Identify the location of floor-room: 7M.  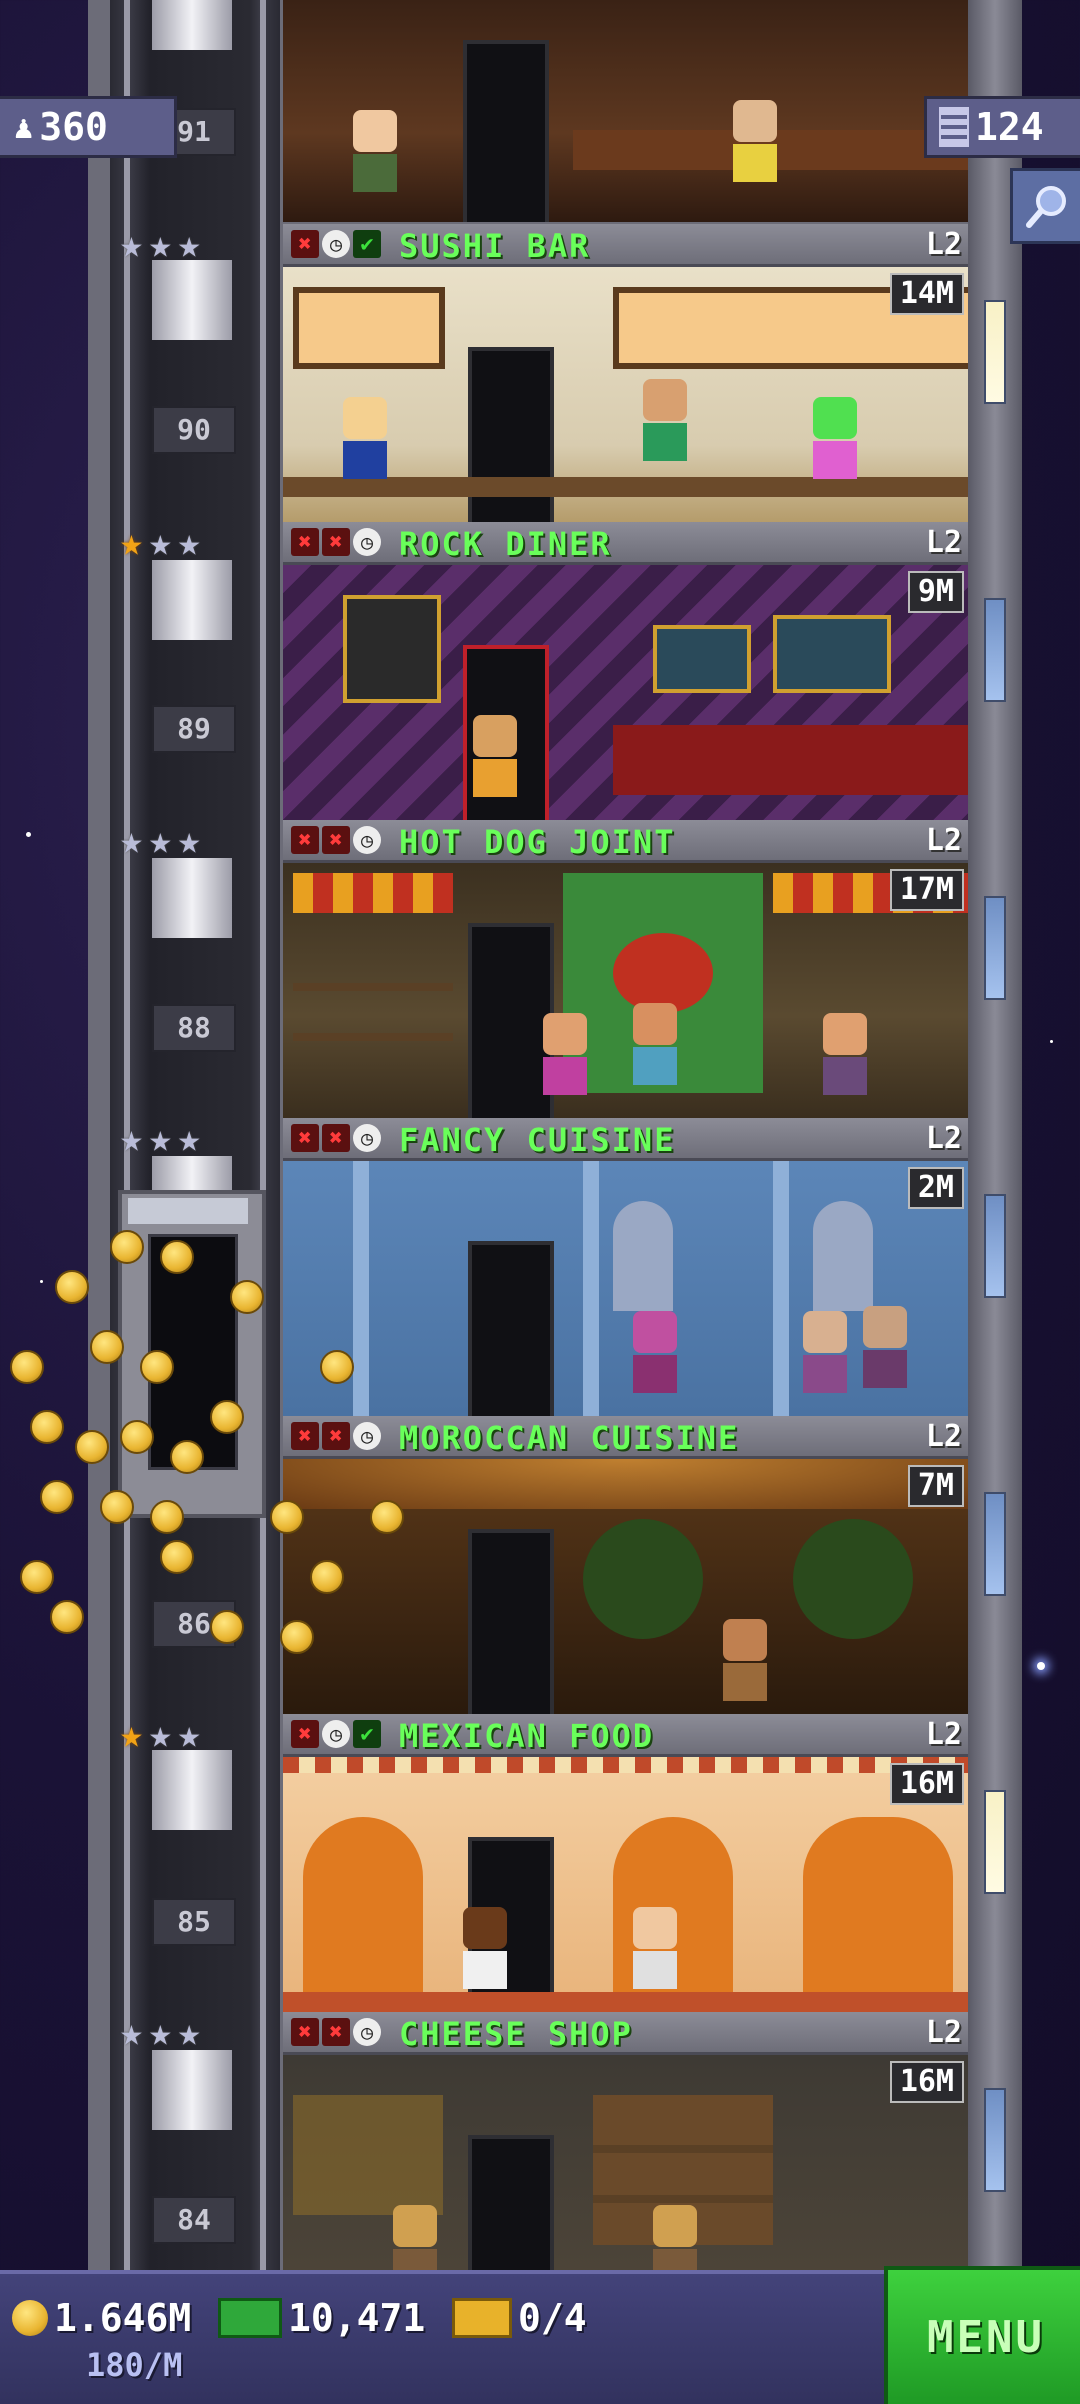
(625, 1586).